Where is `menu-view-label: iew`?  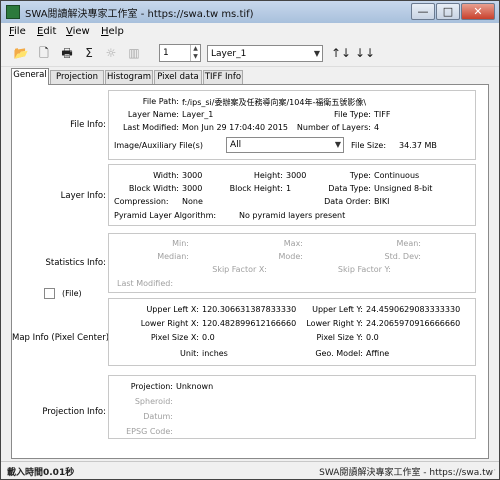
menu-view-label: iew is located at coordinates (81, 31).